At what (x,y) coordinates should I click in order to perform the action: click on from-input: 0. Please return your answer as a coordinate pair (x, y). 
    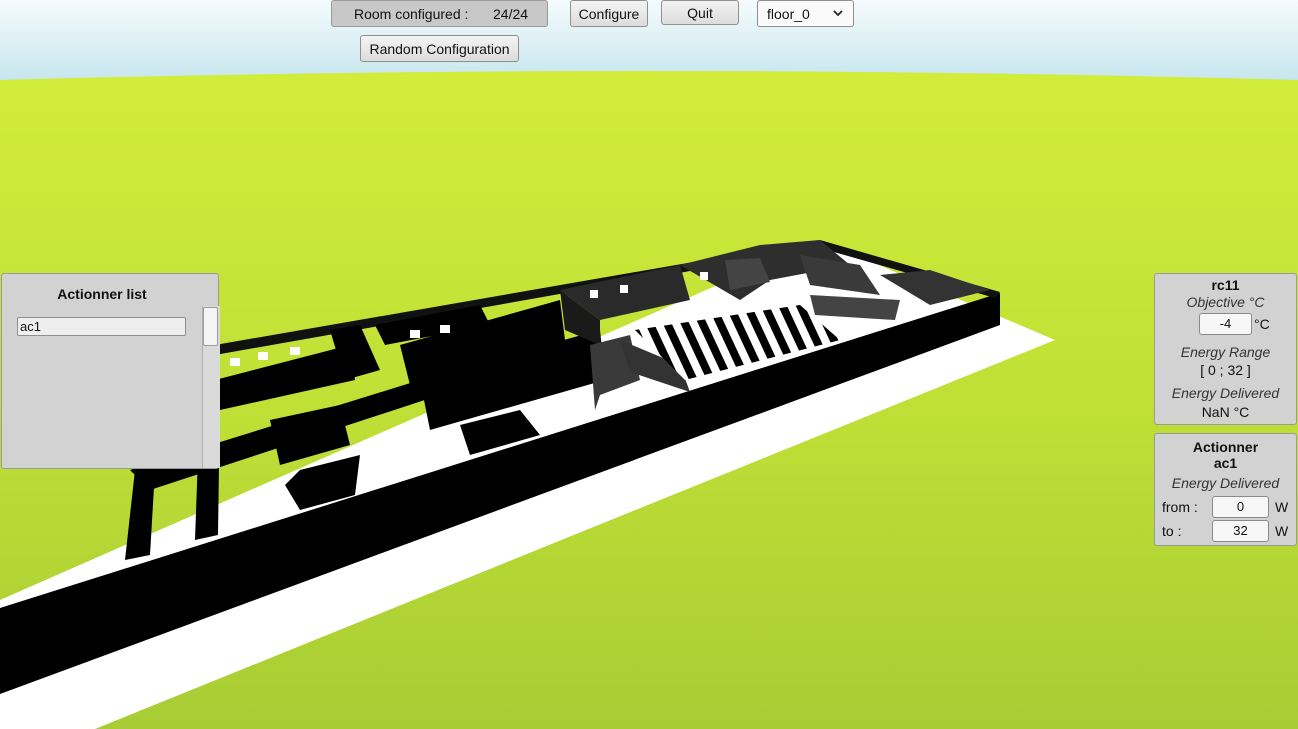
    Looking at the image, I should click on (1240, 507).